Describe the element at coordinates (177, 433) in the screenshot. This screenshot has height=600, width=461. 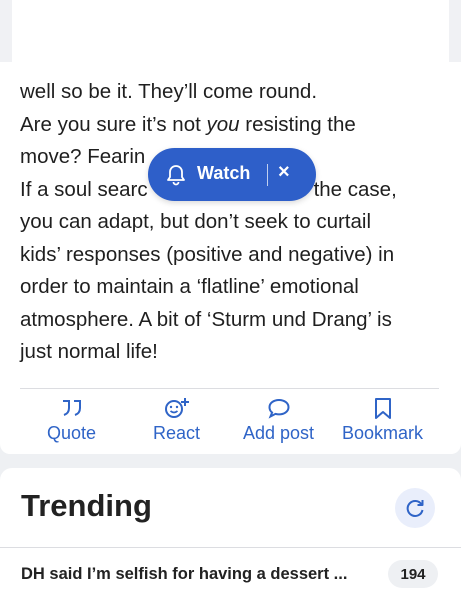
I see `react-label: React` at that location.